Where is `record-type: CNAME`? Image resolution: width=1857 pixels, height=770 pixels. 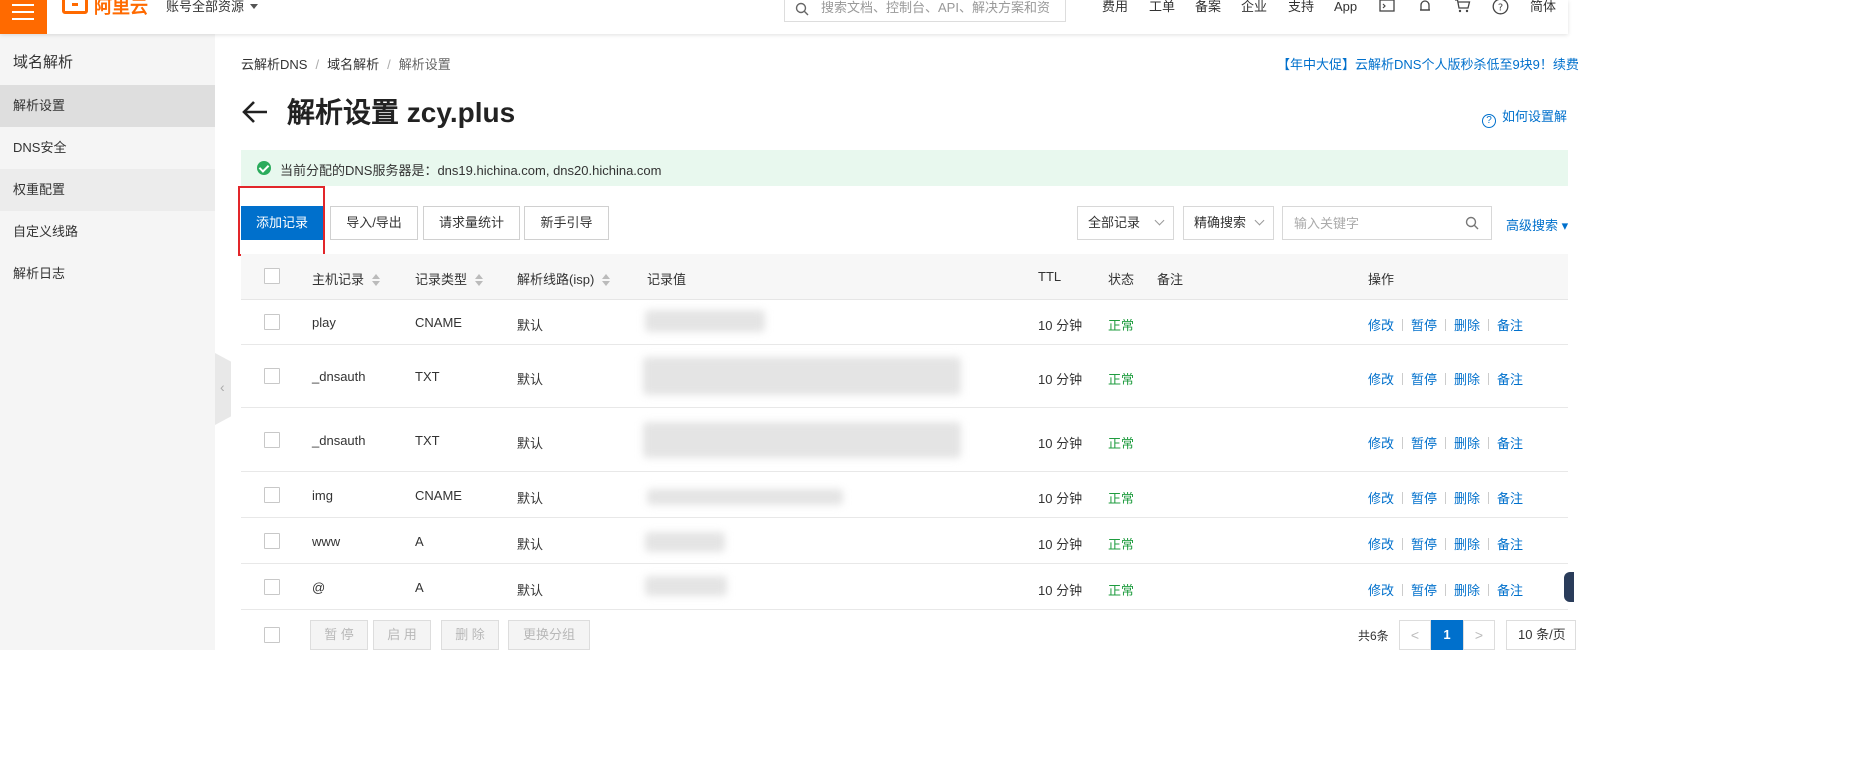 record-type: CNAME is located at coordinates (438, 322).